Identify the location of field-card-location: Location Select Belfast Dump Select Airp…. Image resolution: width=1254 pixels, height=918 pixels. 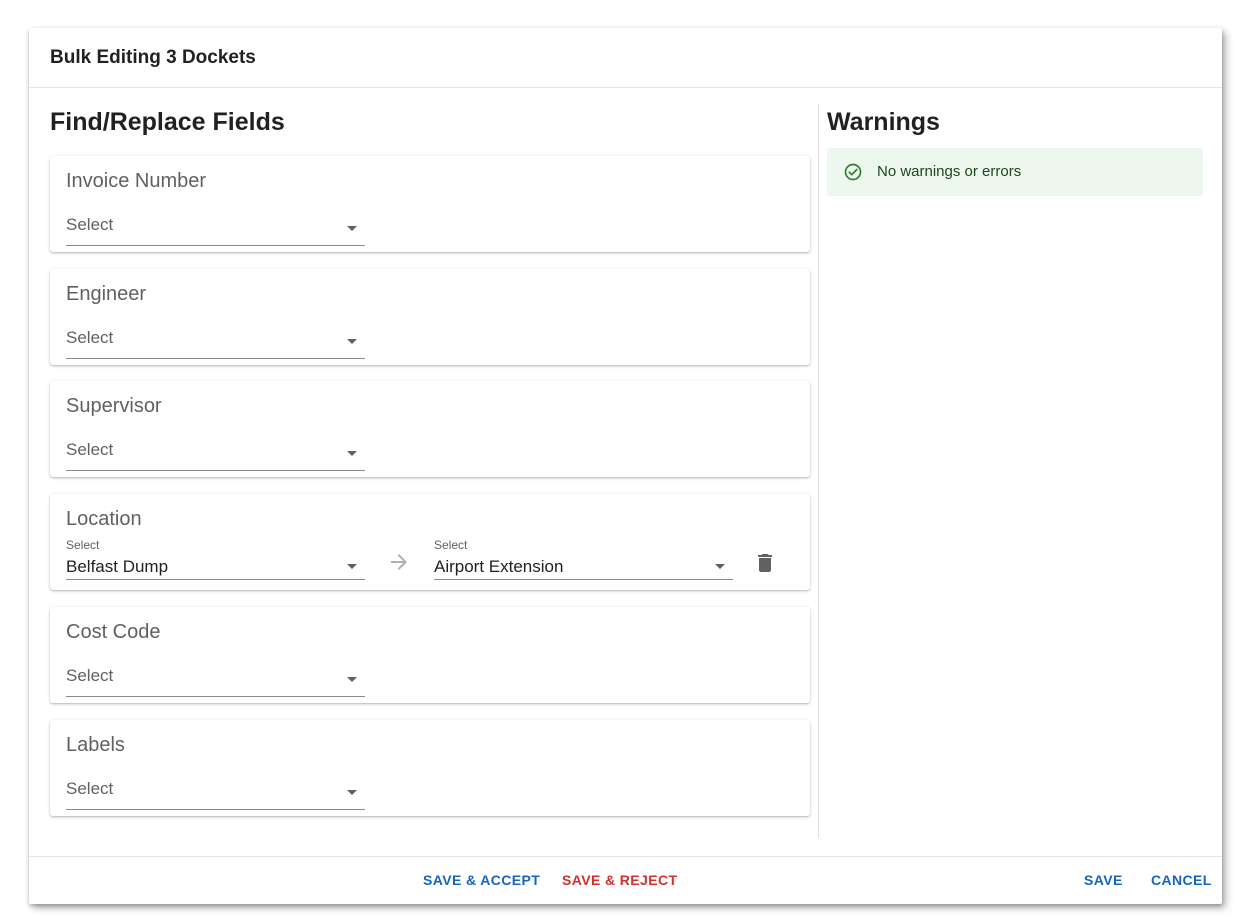
(430, 542).